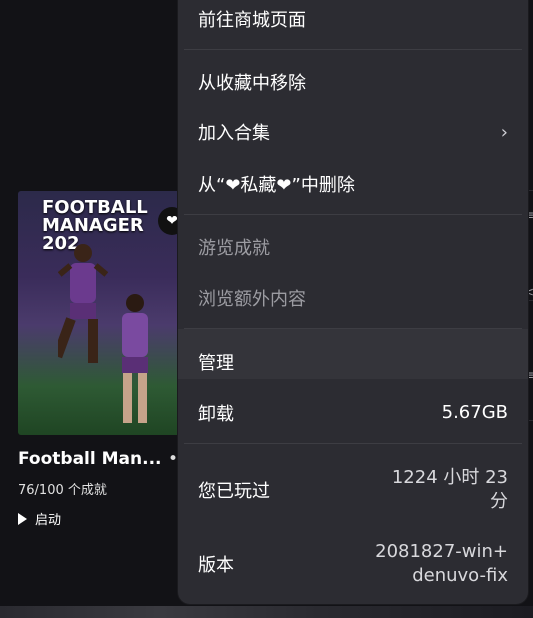 Image resolution: width=533 pixels, height=618 pixels. I want to click on game-cover: FOOTBALL MANAGER 202 ❤, so click(102, 313).